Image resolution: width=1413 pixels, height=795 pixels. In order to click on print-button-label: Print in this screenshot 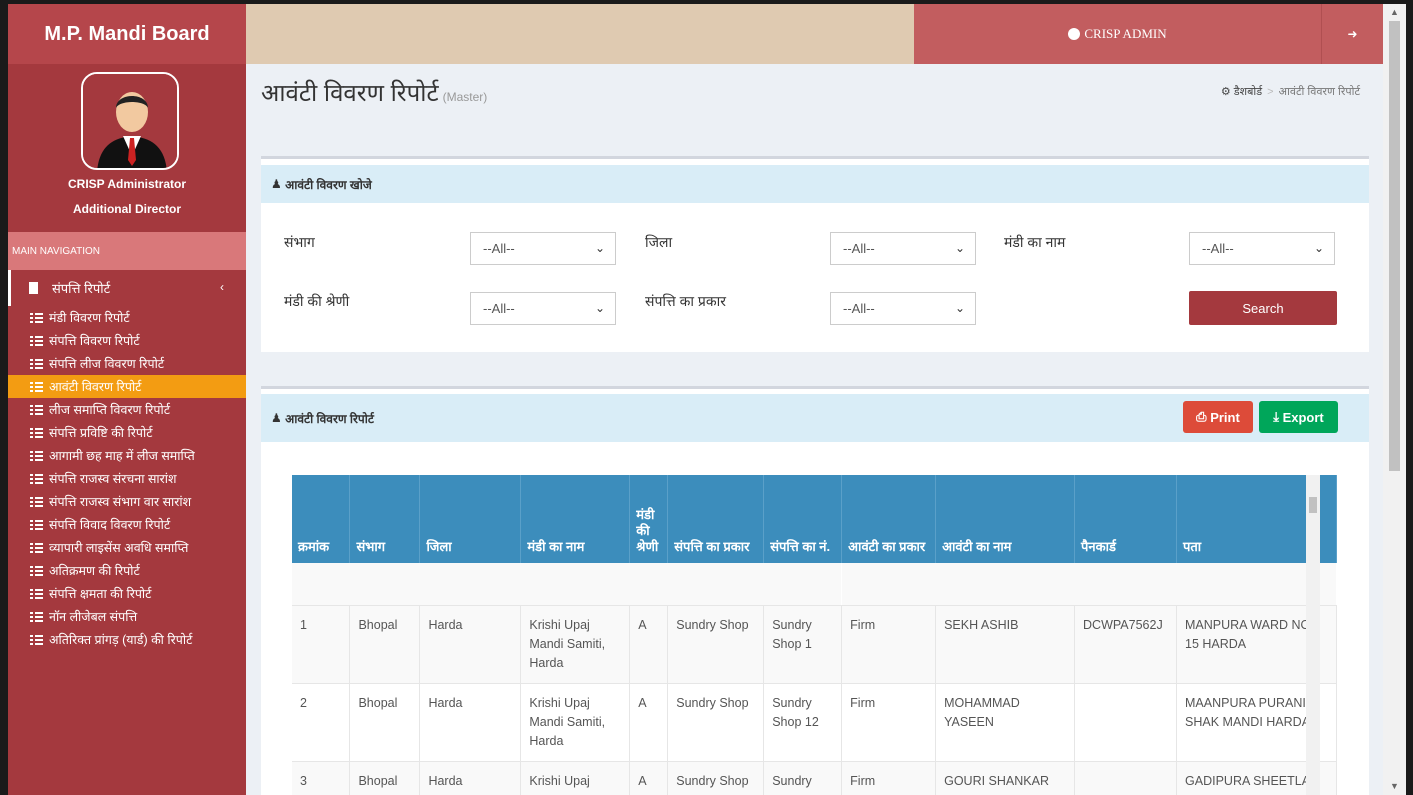, I will do `click(1225, 417)`.